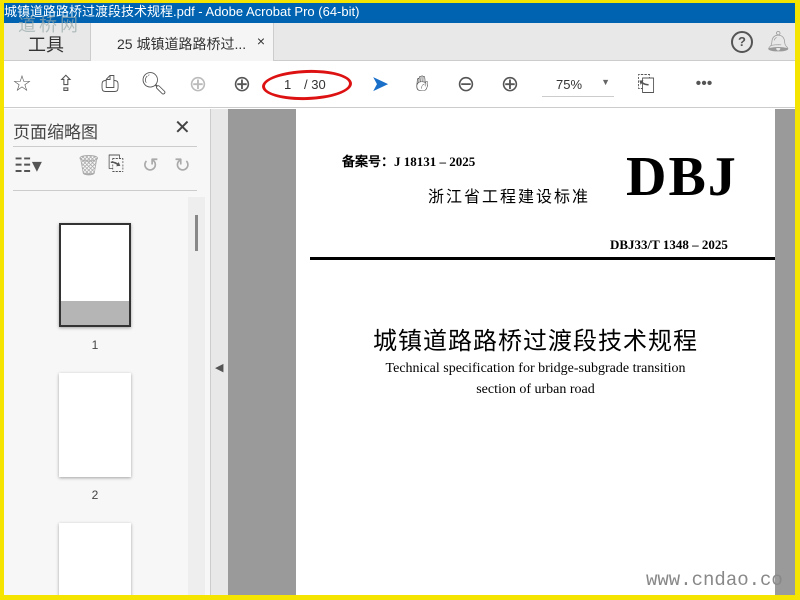 This screenshot has width=800, height=600. I want to click on more-icon: •••, so click(704, 84).